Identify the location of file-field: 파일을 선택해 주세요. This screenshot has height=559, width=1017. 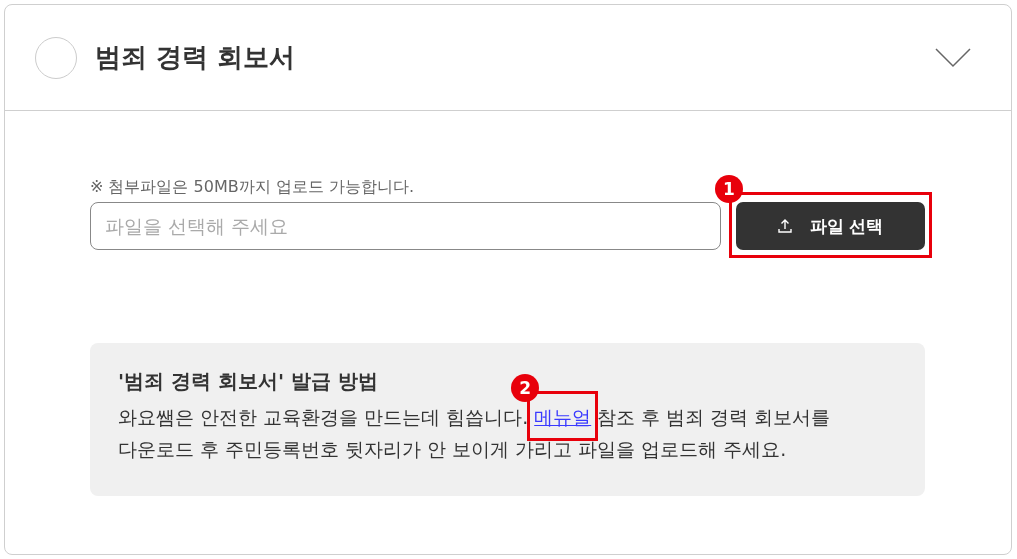
(405, 226).